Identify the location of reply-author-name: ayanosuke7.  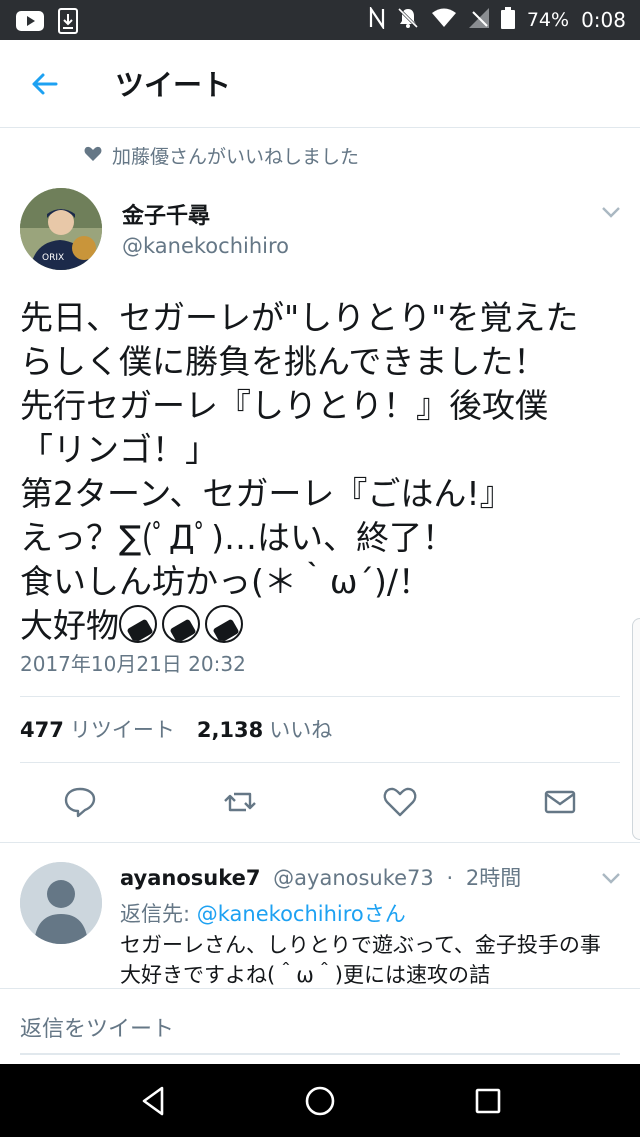
(190, 878).